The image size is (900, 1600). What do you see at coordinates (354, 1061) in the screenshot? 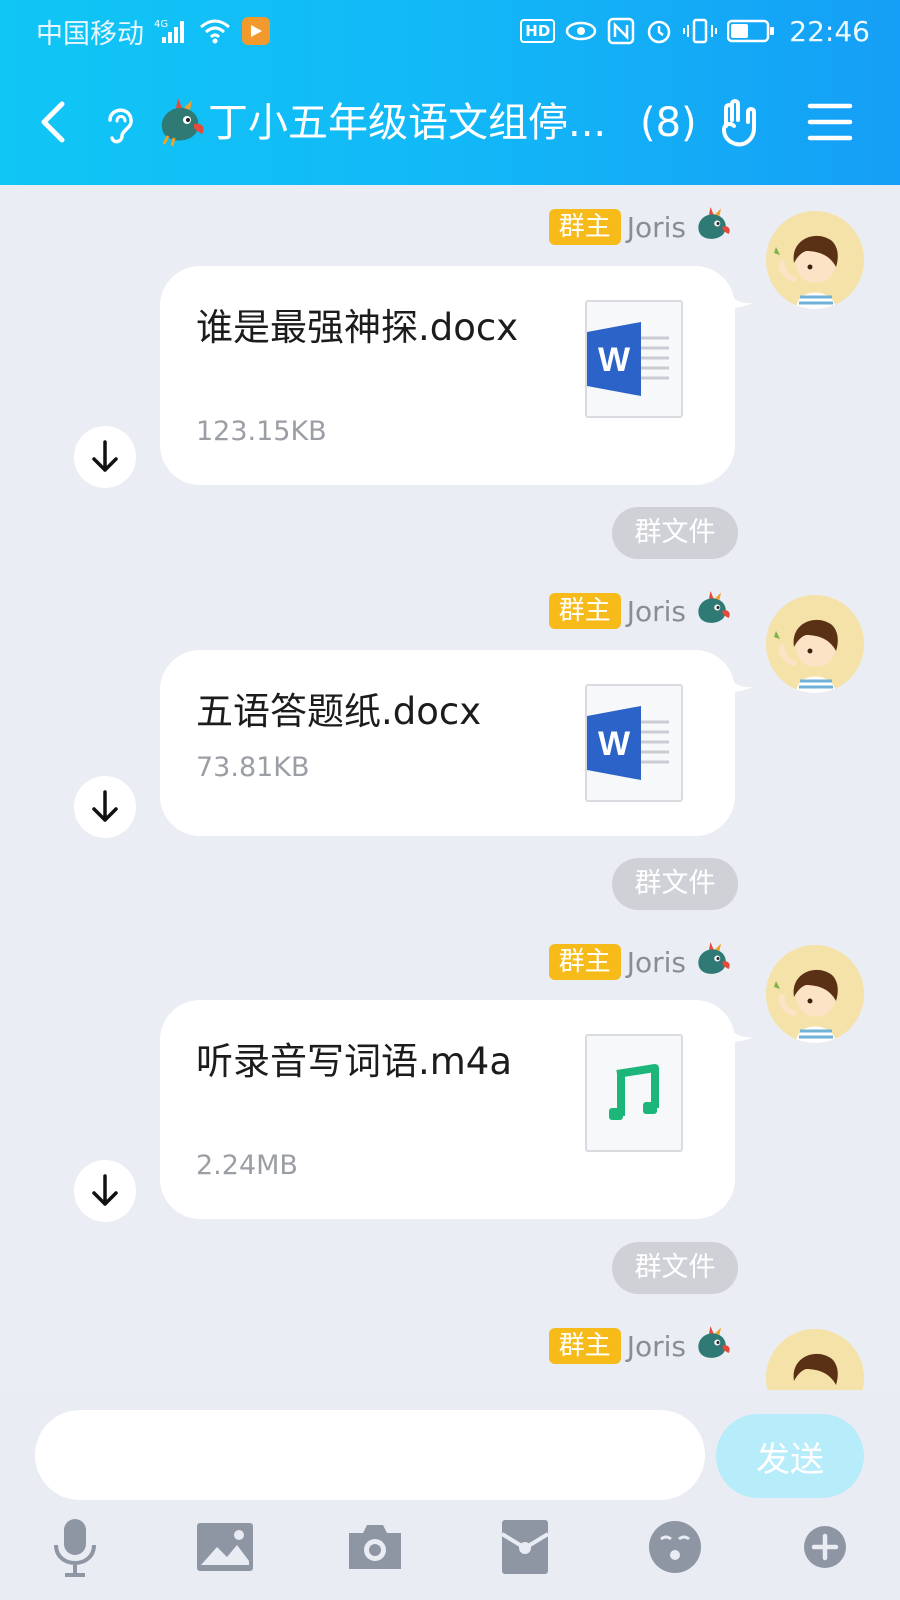
I see `file-name: 听录音写词语.m4a` at bounding box center [354, 1061].